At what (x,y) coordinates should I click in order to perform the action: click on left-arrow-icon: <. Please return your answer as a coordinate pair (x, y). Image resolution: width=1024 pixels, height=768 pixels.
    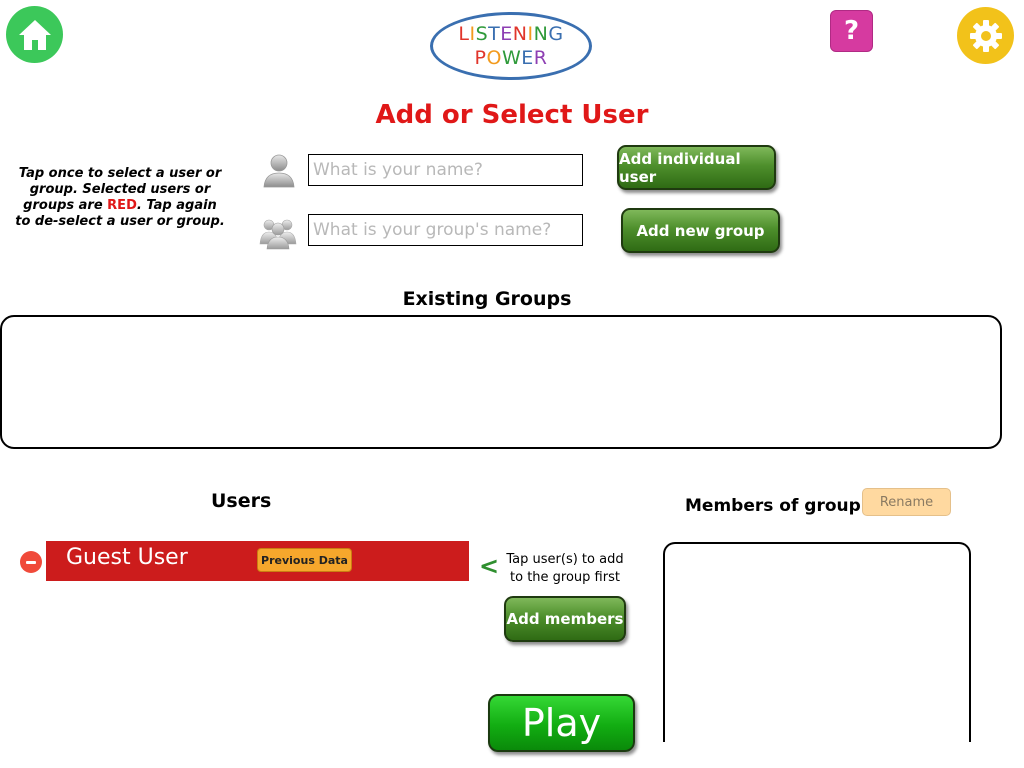
    Looking at the image, I should click on (489, 566).